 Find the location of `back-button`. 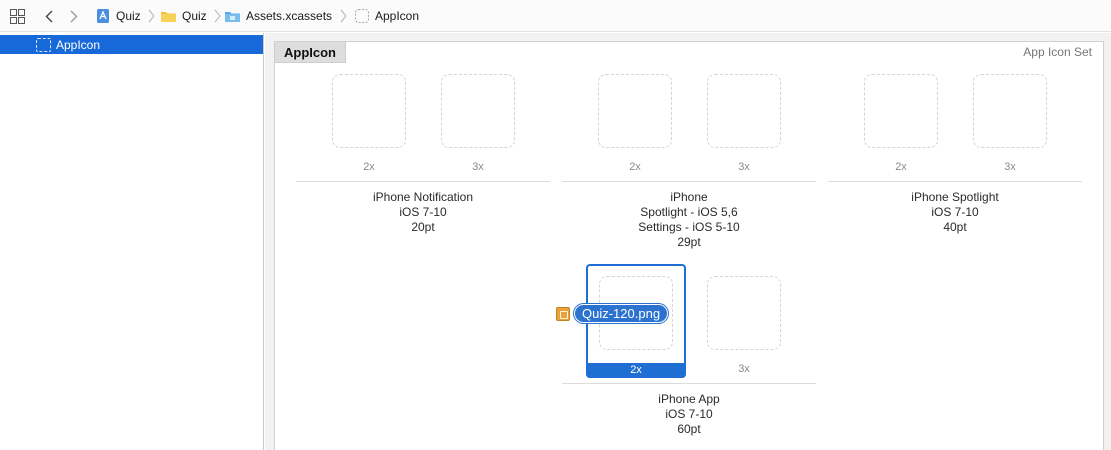

back-button is located at coordinates (49, 16).